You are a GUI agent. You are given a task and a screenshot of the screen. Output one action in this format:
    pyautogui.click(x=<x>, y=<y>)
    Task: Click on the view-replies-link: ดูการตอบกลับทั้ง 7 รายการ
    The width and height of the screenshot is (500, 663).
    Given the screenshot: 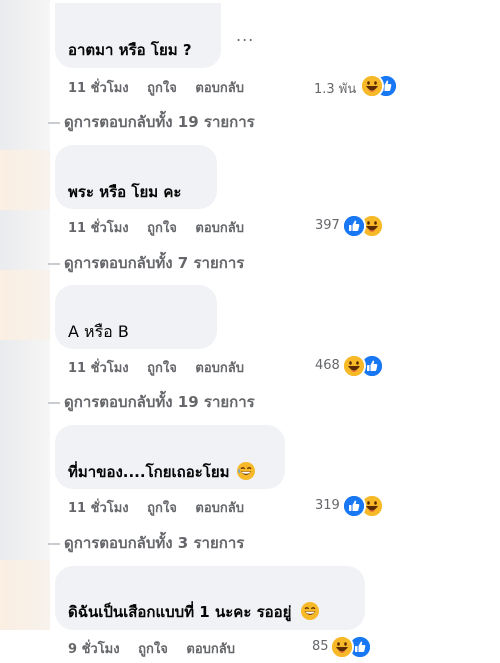 What is the action you would take?
    pyautogui.click(x=146, y=263)
    